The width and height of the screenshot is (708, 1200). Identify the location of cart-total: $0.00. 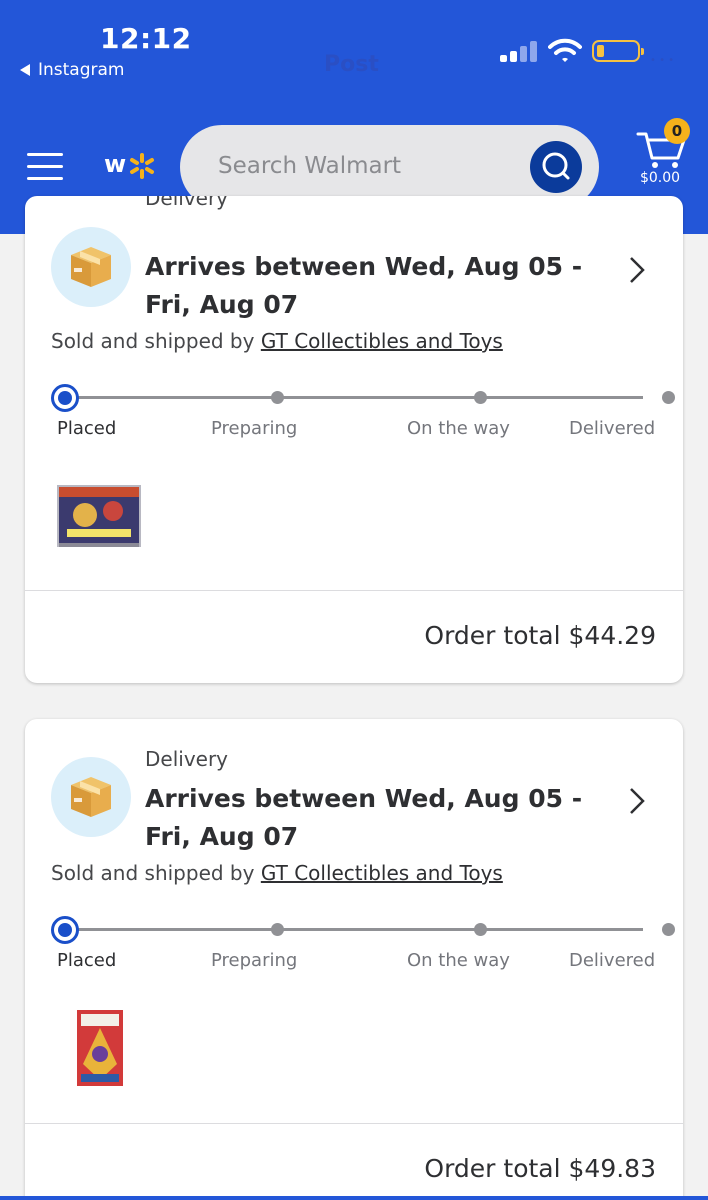
(660, 178).